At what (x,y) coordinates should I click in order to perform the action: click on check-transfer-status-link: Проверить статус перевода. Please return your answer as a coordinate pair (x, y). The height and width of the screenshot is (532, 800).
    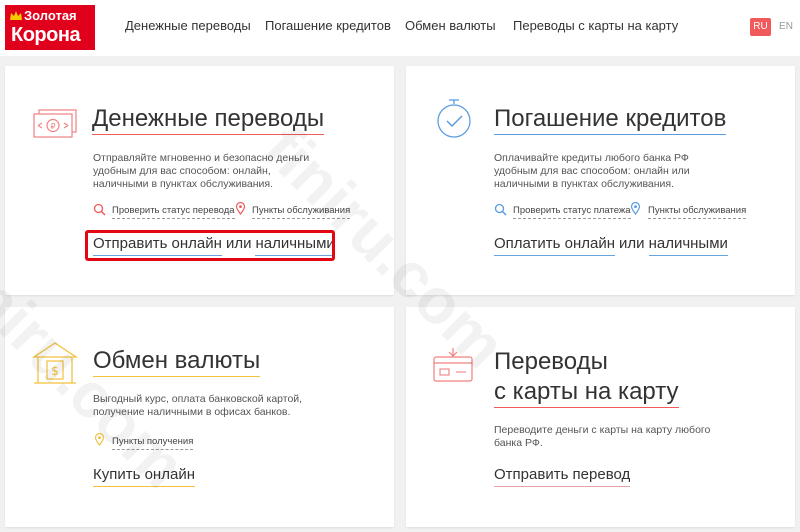
    Looking at the image, I should click on (173, 212).